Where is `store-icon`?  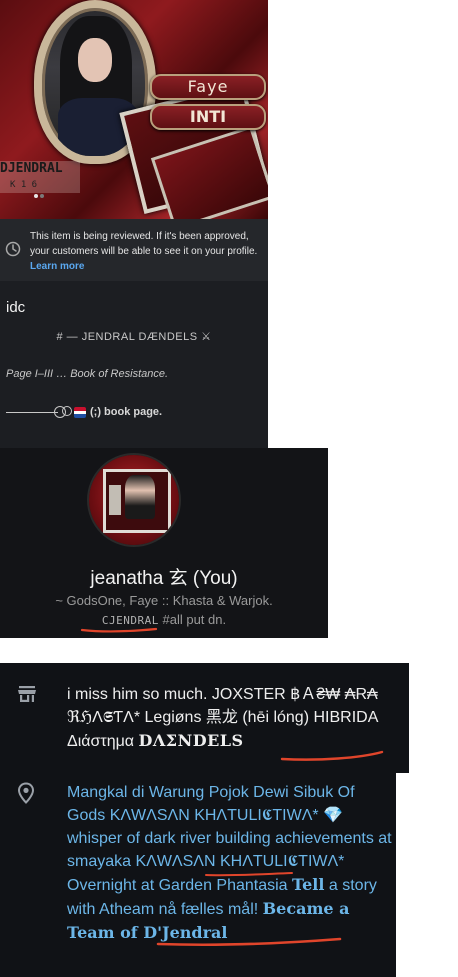
store-icon is located at coordinates (27, 694).